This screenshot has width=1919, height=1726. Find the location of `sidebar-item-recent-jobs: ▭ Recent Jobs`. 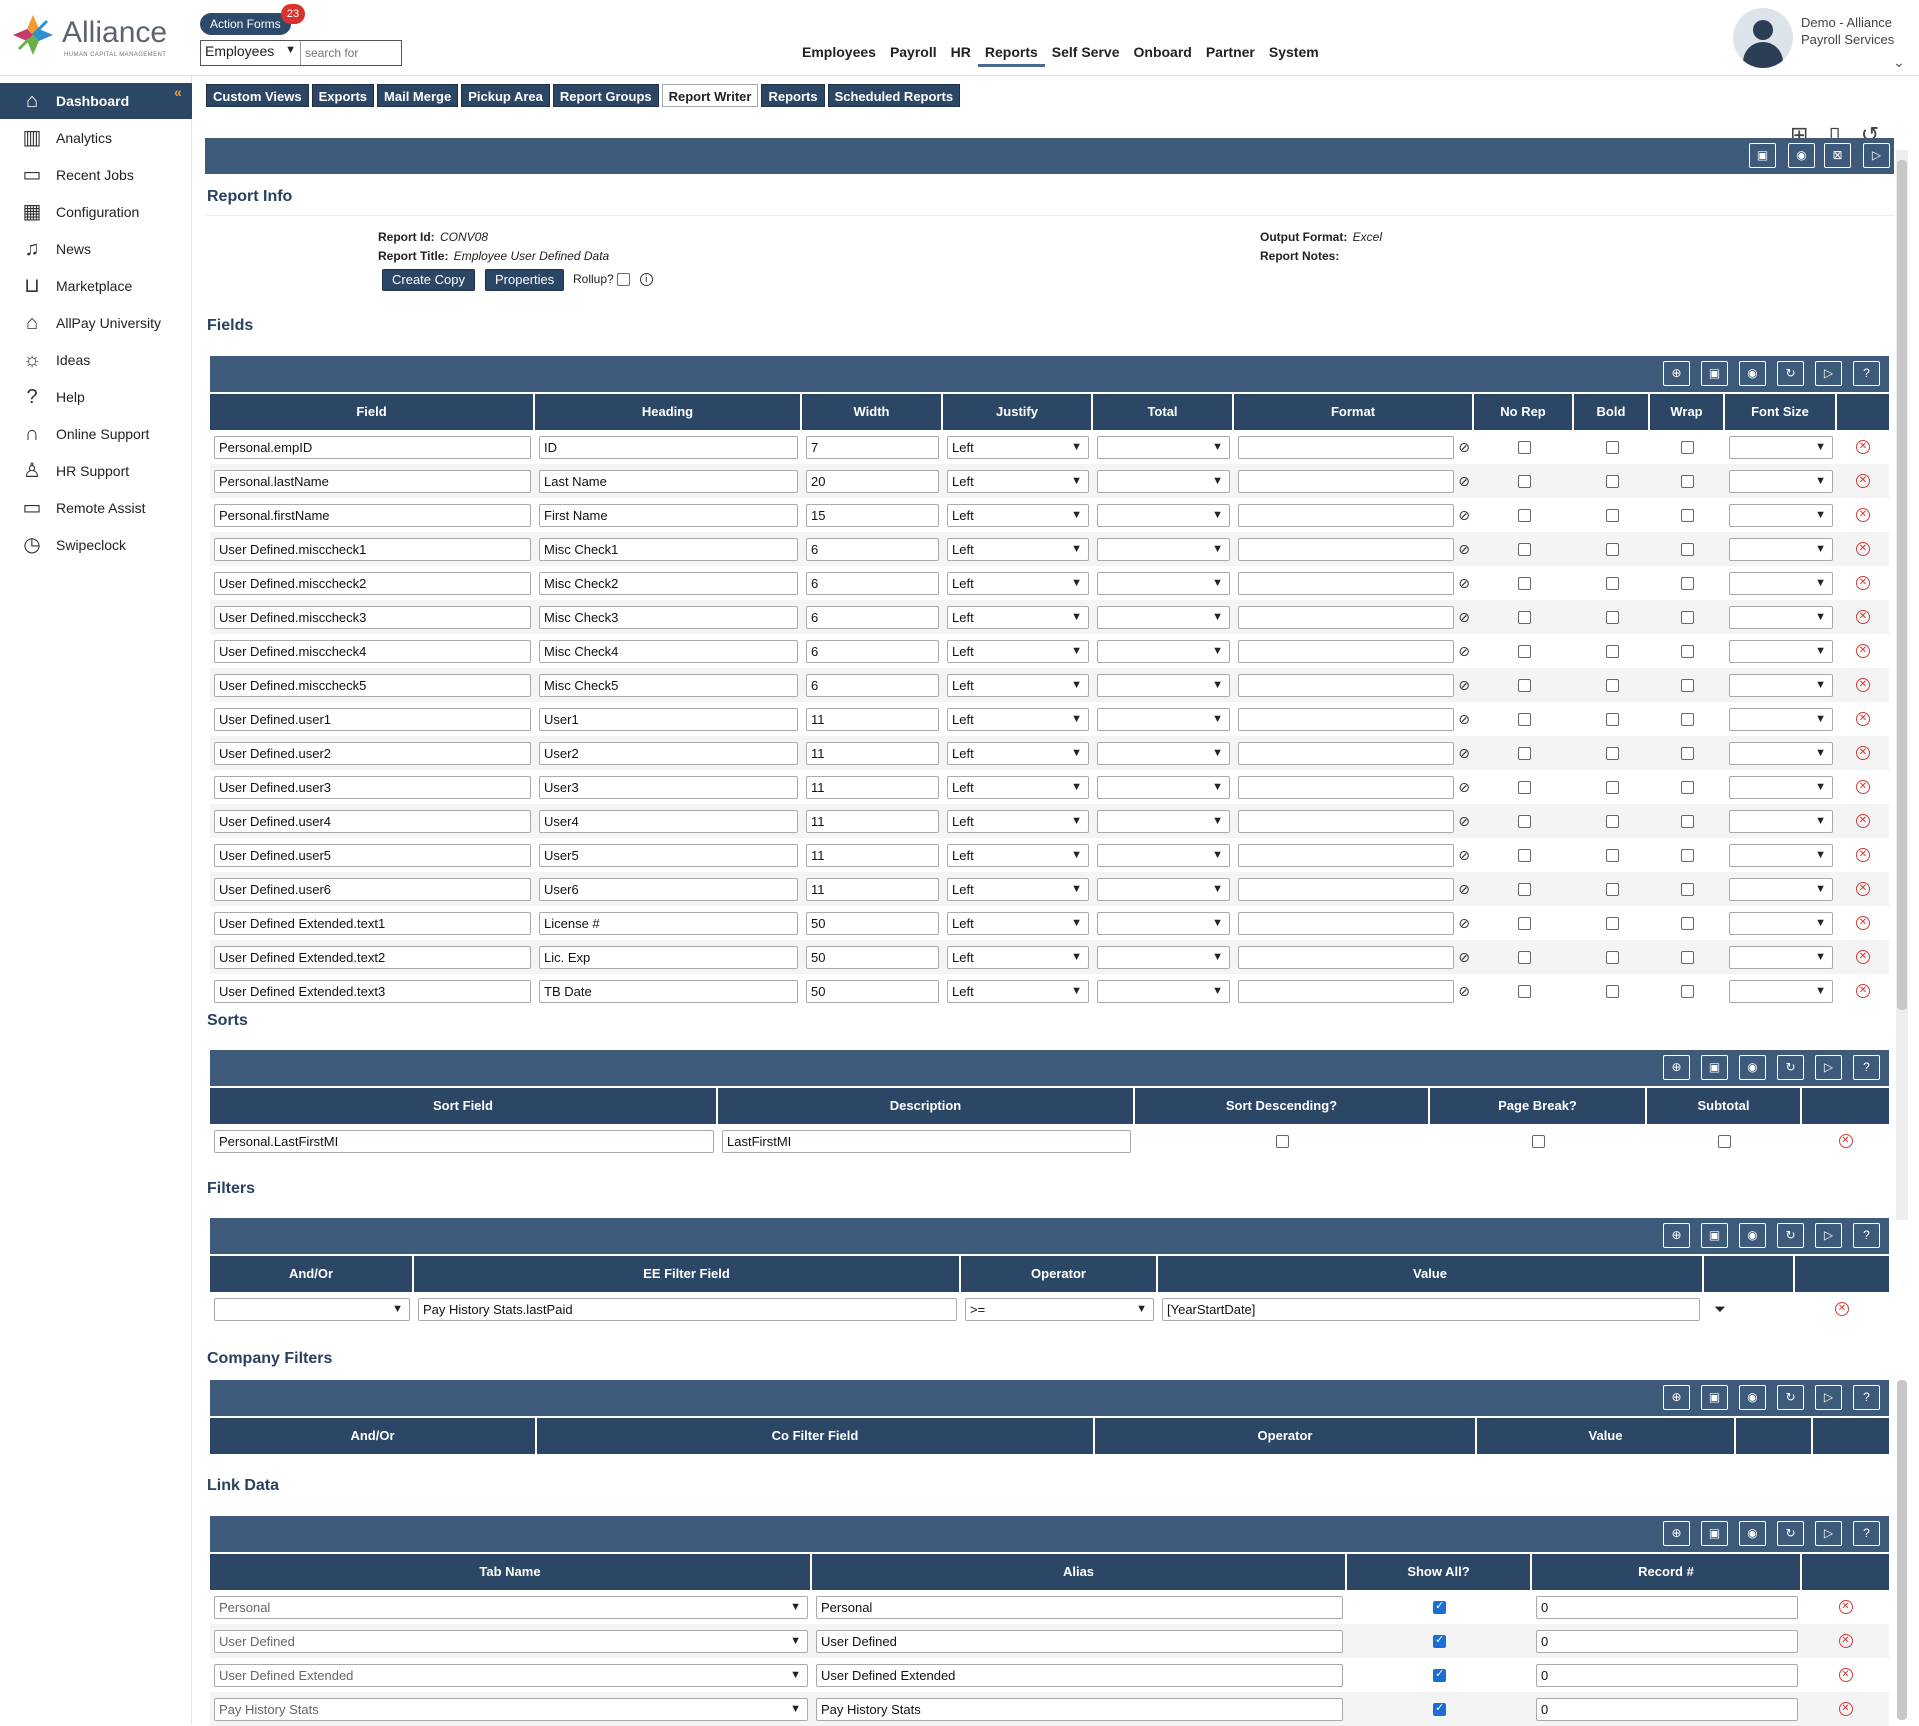

sidebar-item-recent-jobs: ▭ Recent Jobs is located at coordinates (96, 175).